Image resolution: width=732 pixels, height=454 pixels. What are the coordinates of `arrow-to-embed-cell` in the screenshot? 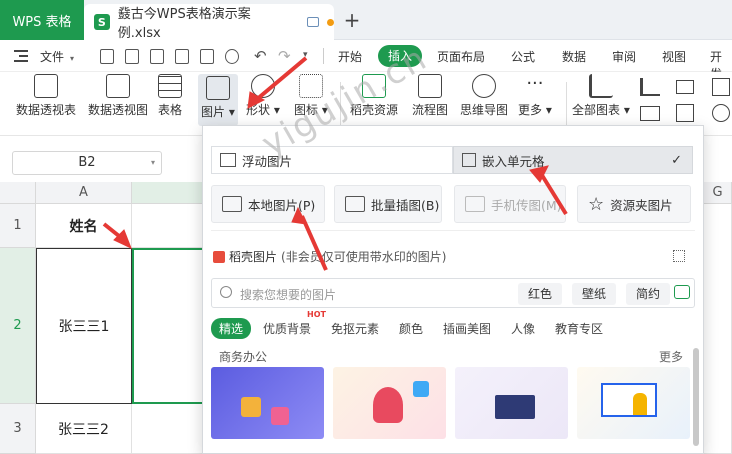 It's located at (553, 193).